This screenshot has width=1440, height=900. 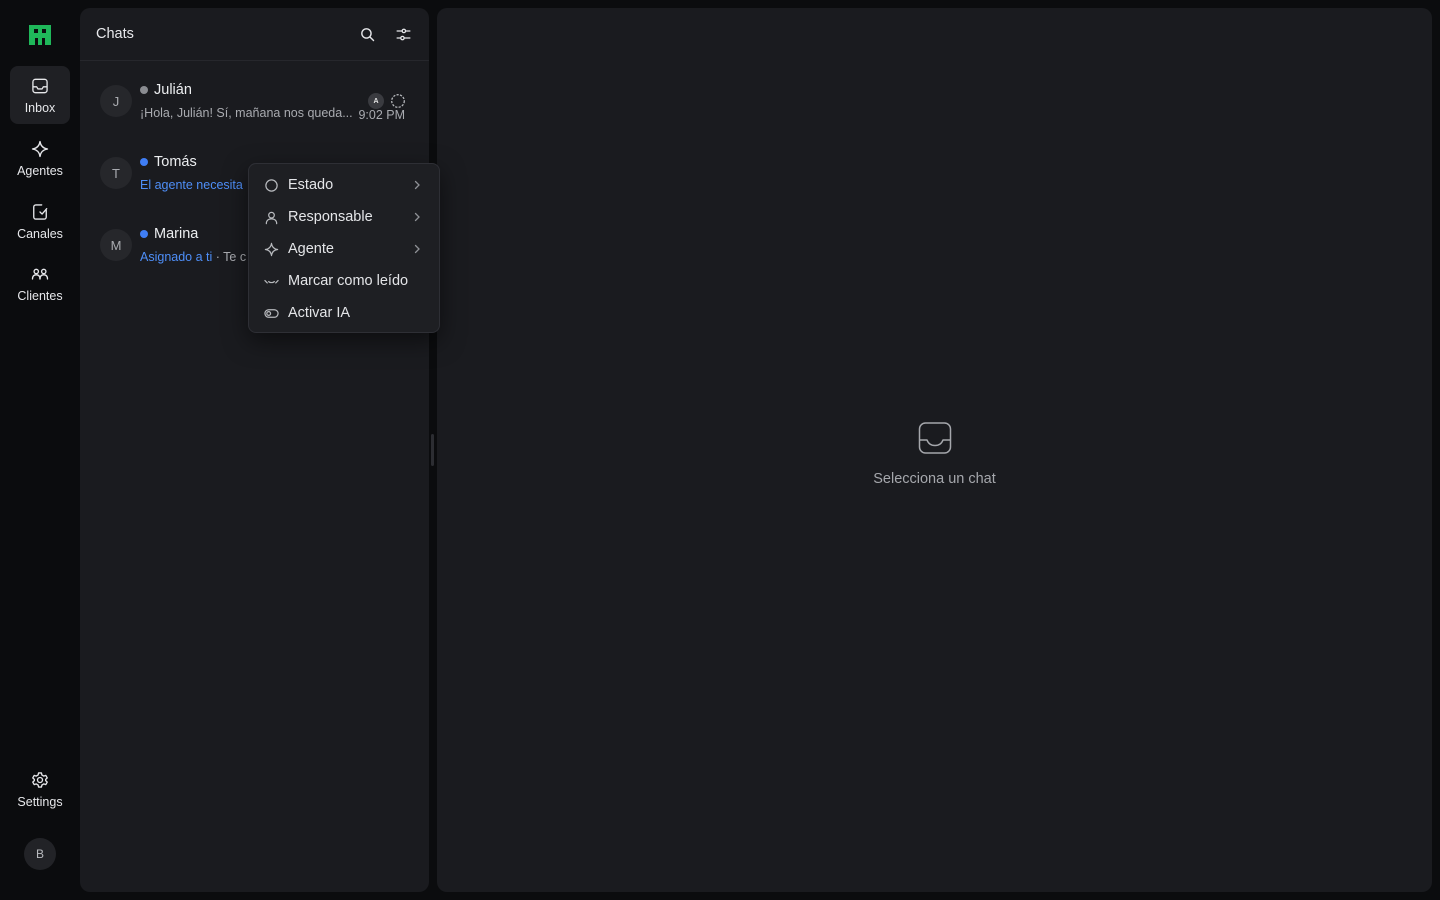 I want to click on chat-name-text: Julián, so click(x=173, y=90).